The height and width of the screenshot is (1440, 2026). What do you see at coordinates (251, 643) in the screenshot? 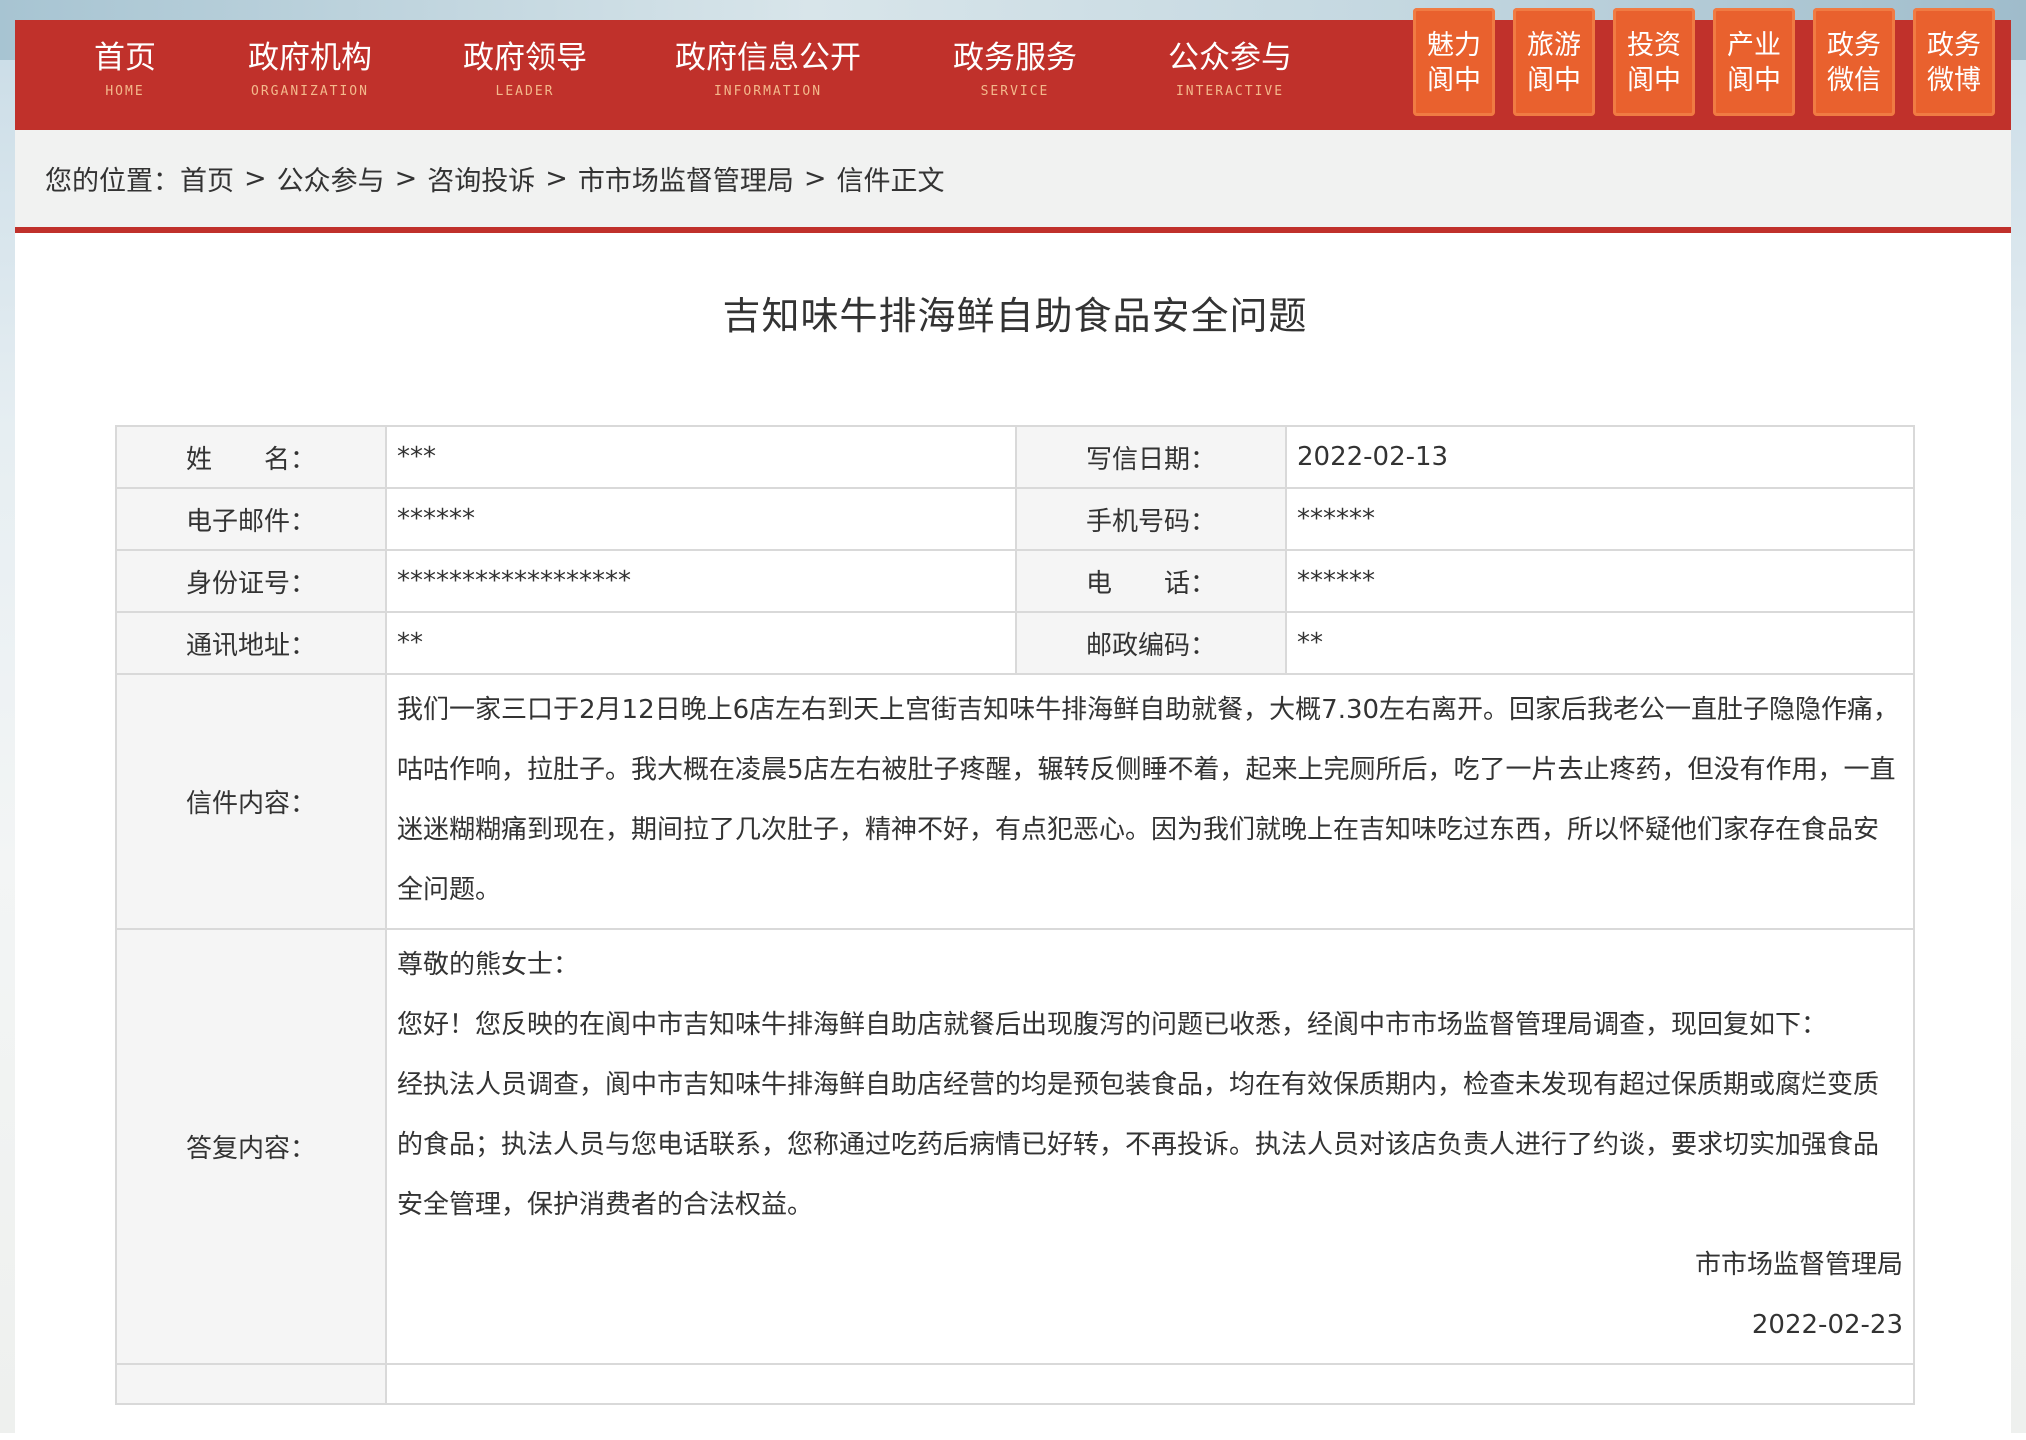
I see `address-label: 通讯地址：` at bounding box center [251, 643].